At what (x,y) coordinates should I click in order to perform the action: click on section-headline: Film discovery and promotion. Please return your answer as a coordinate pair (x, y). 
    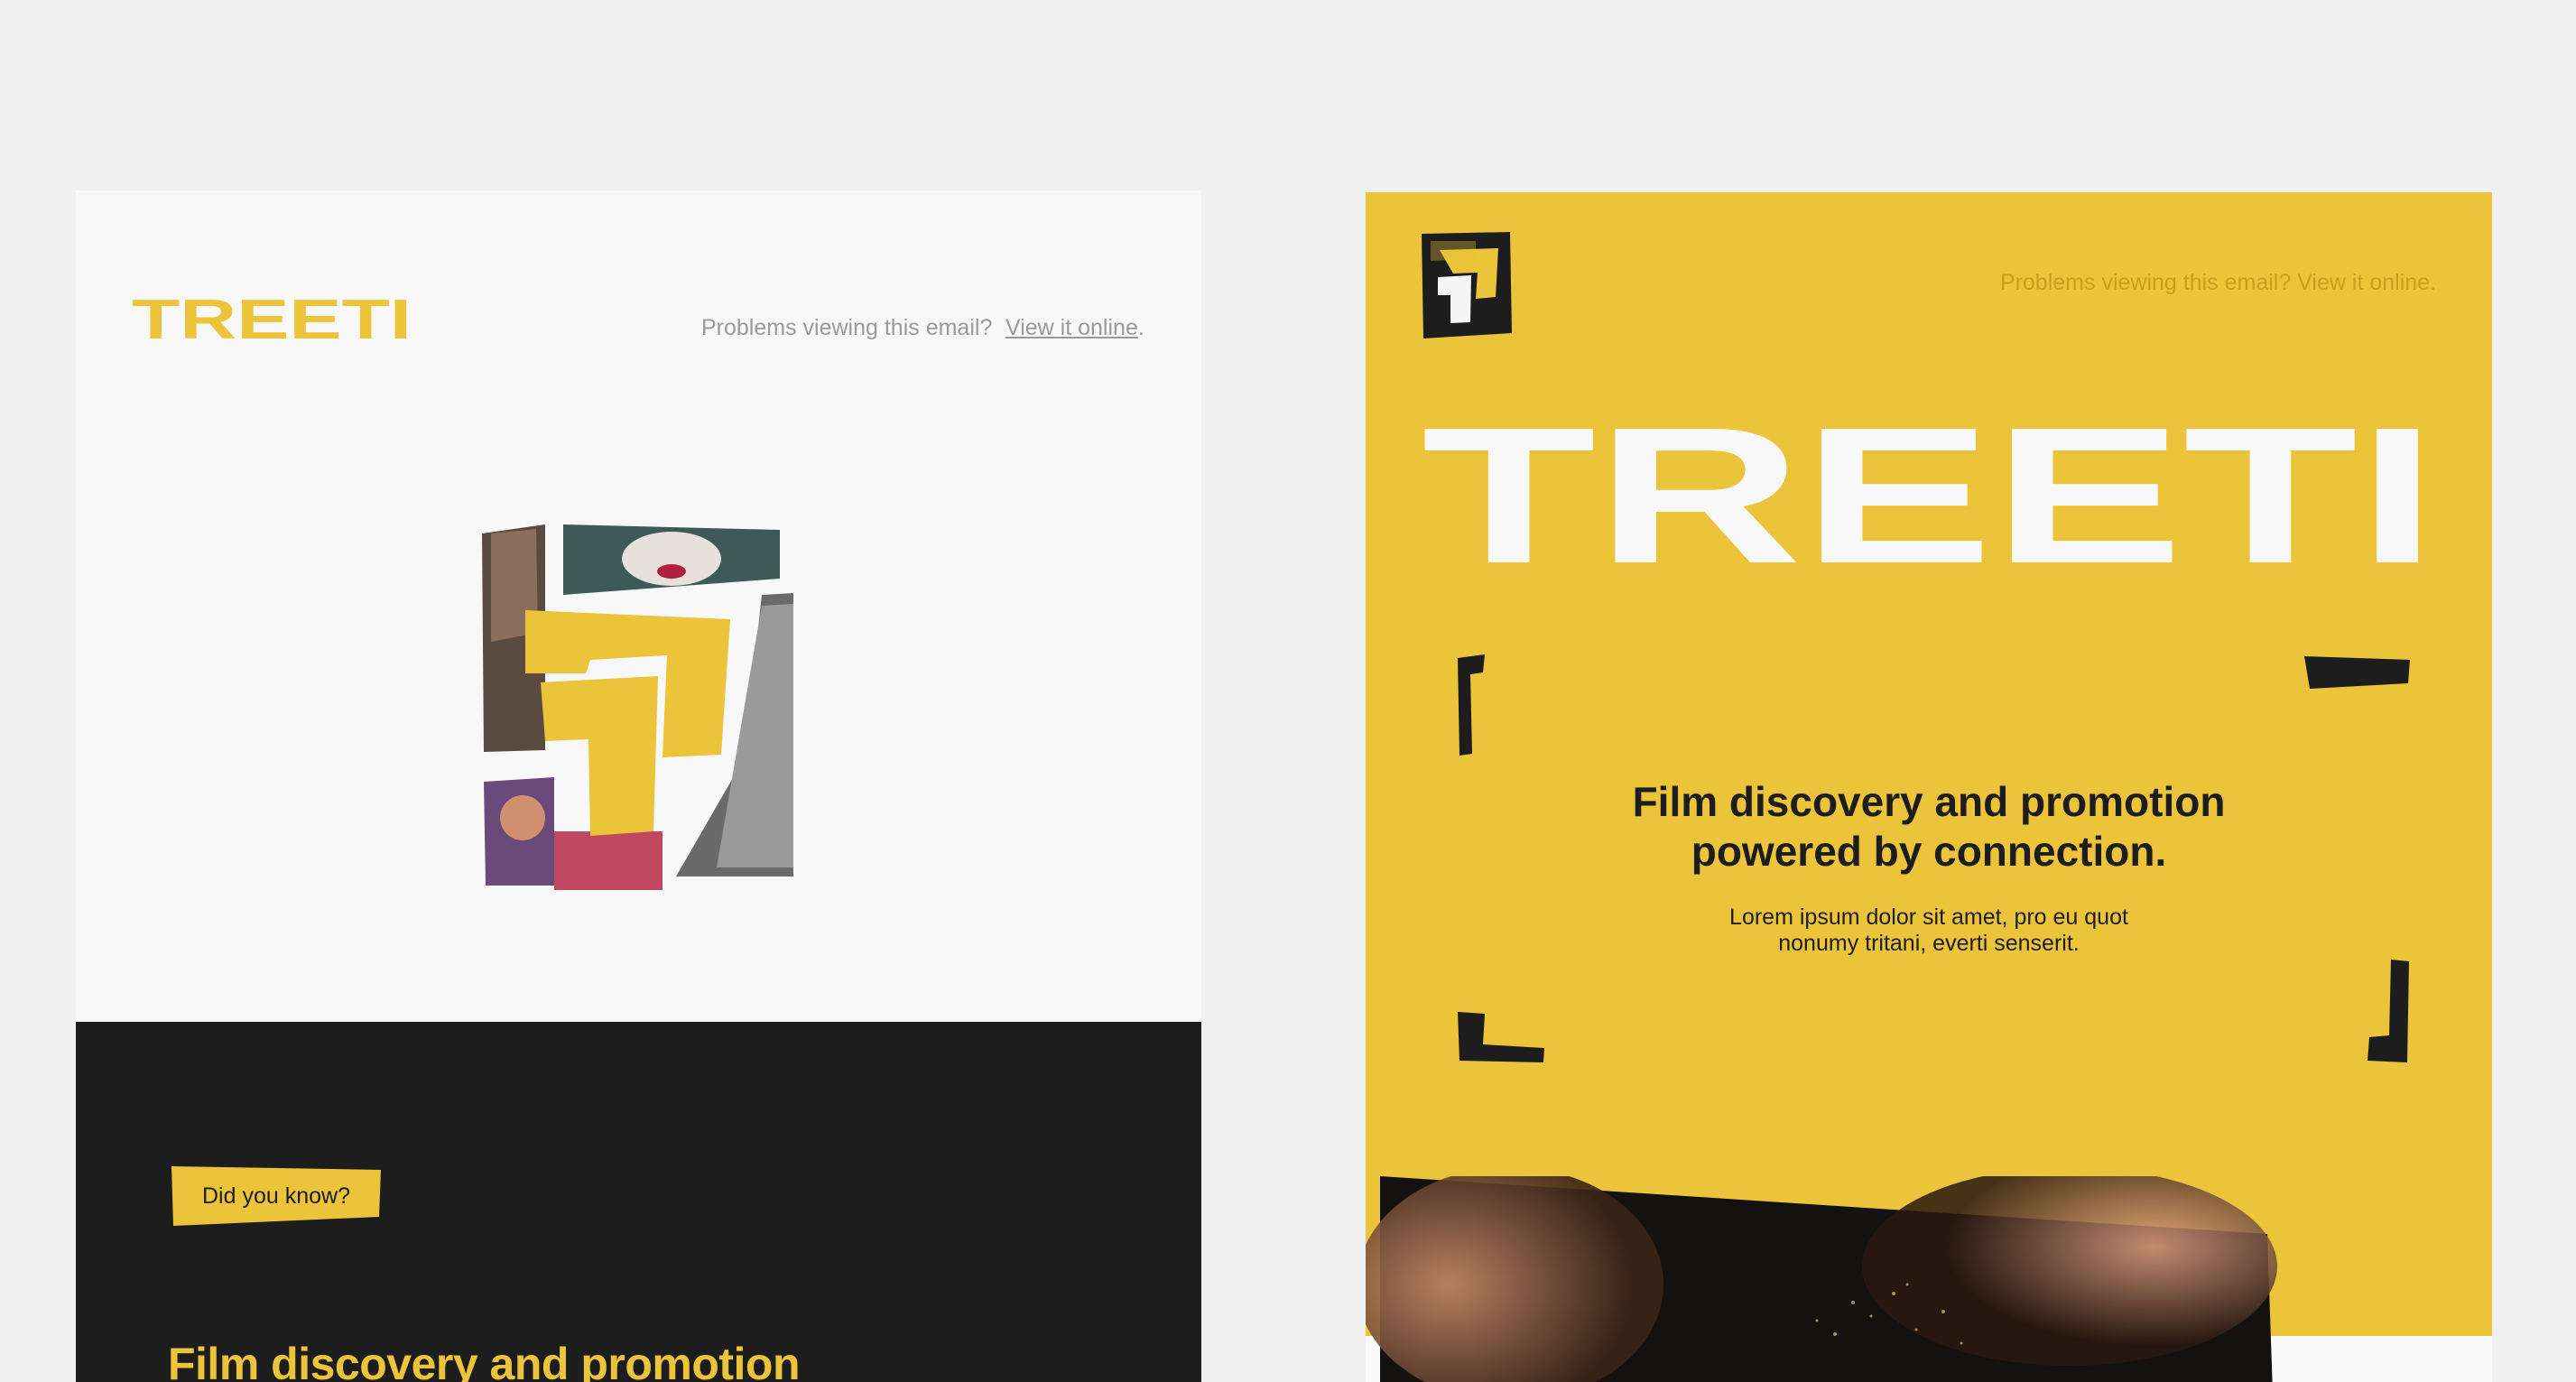
    Looking at the image, I should click on (484, 1360).